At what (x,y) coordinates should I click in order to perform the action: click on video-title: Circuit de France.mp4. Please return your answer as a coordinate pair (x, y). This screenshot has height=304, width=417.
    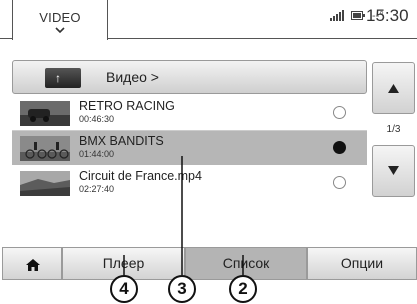
    Looking at the image, I should click on (140, 176).